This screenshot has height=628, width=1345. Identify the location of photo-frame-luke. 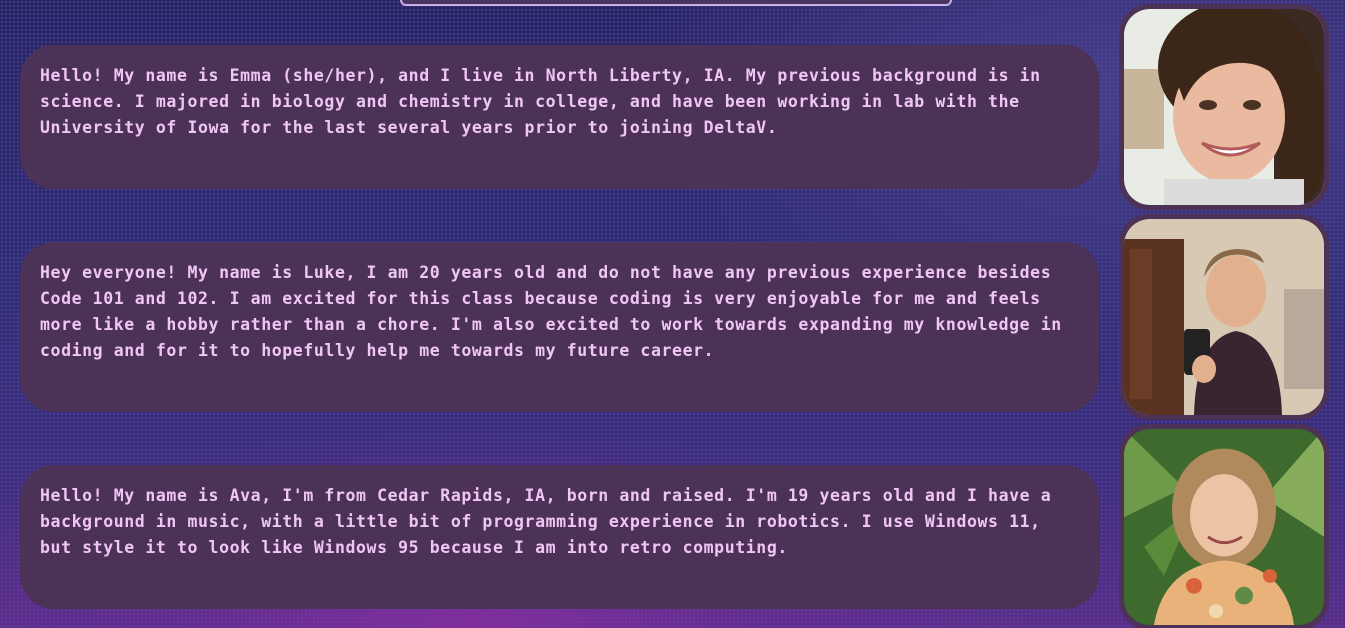
(1224, 317).